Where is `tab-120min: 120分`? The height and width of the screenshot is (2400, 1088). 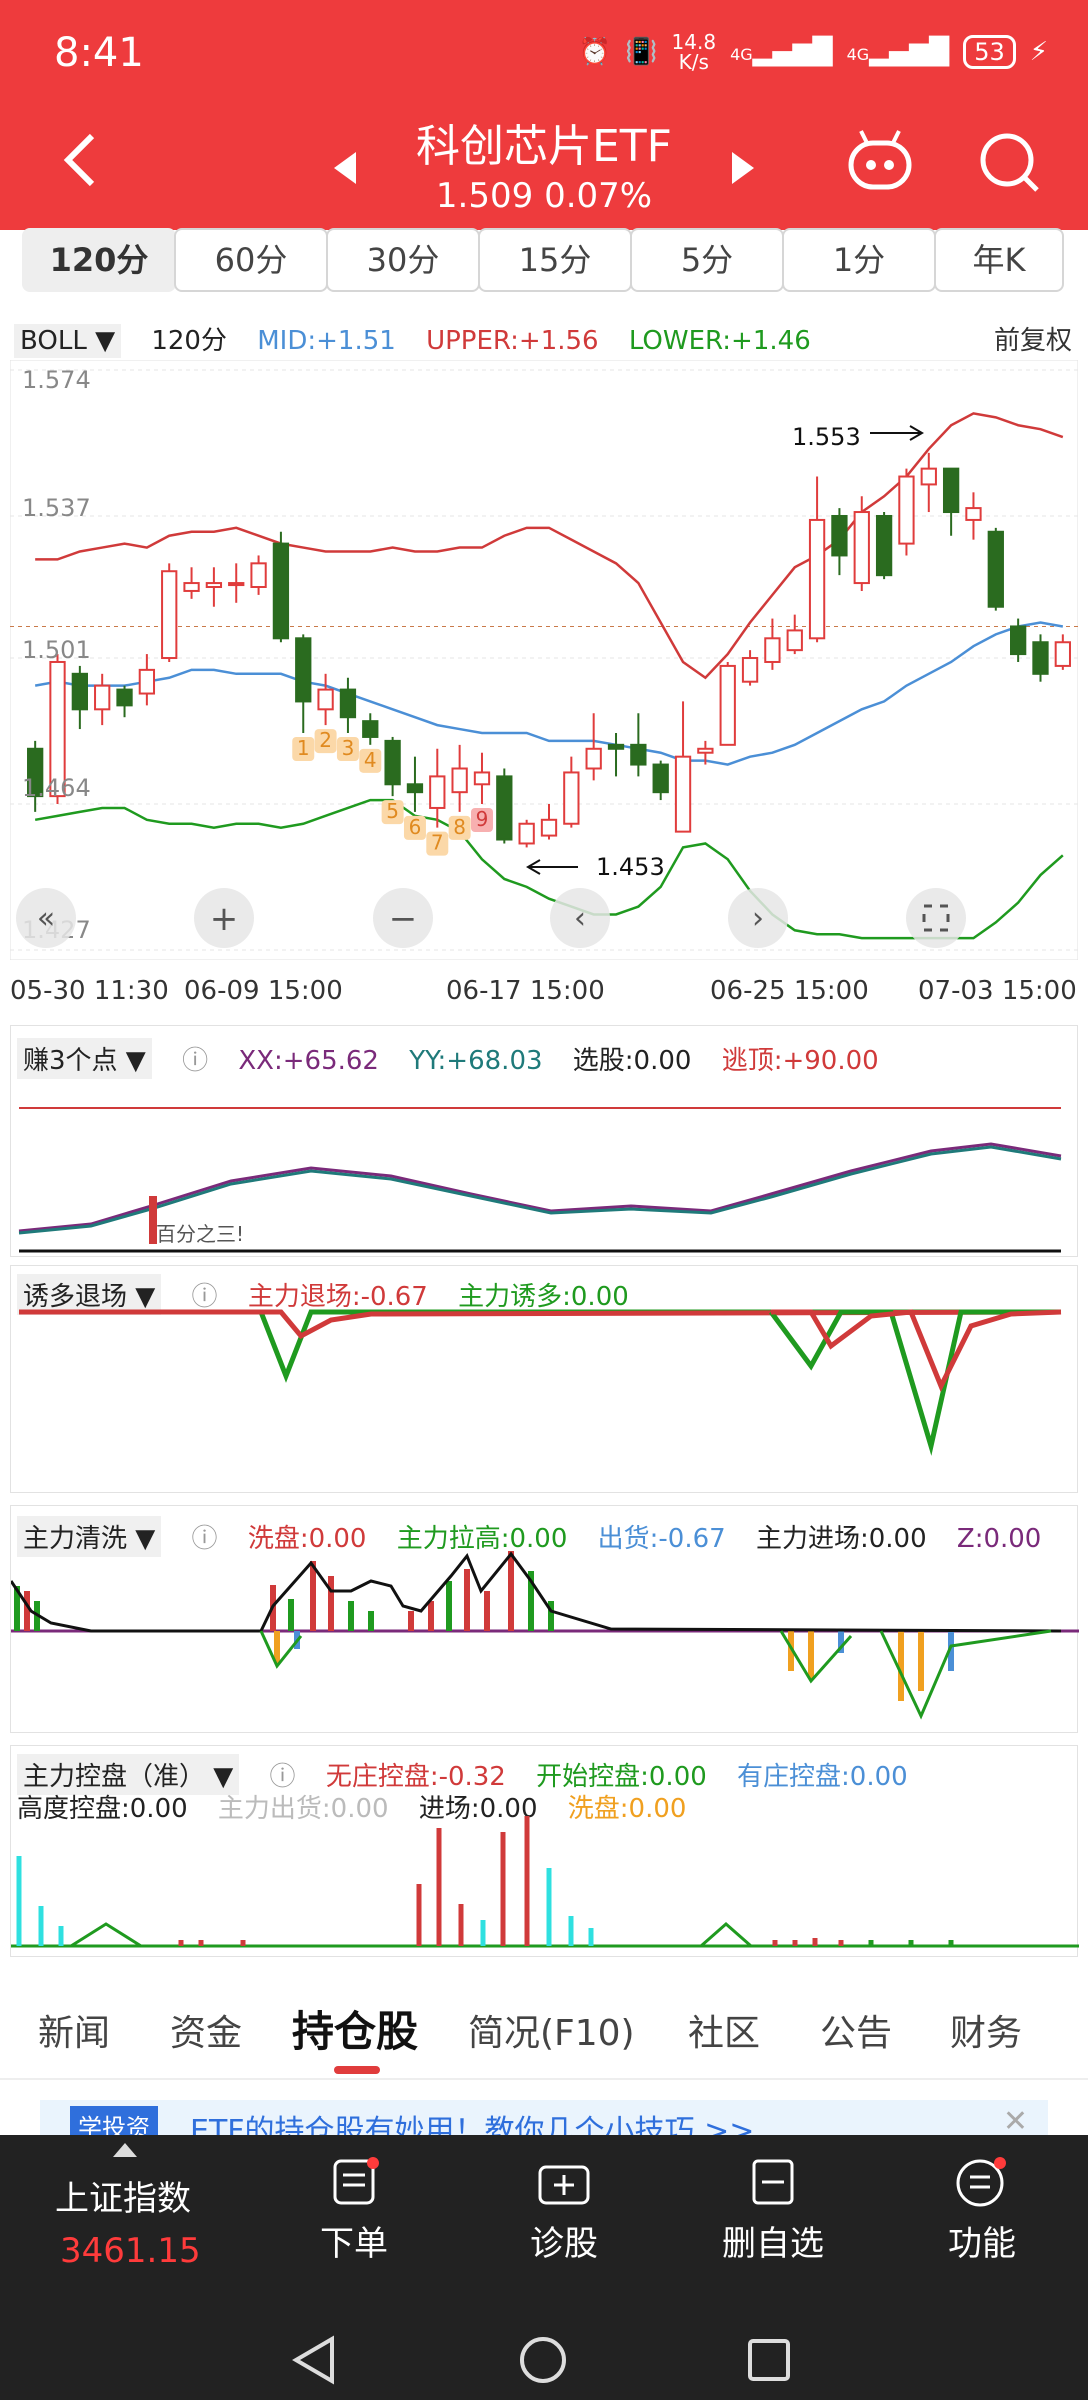 tab-120min: 120分 is located at coordinates (99, 260).